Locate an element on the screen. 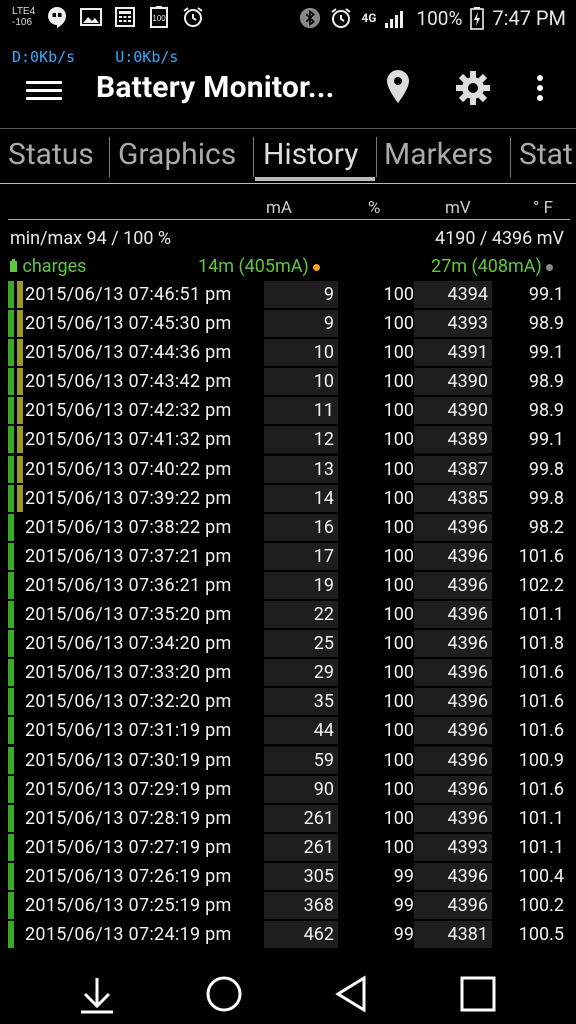 Image resolution: width=576 pixels, height=1024 pixels. back-icon is located at coordinates (352, 994).